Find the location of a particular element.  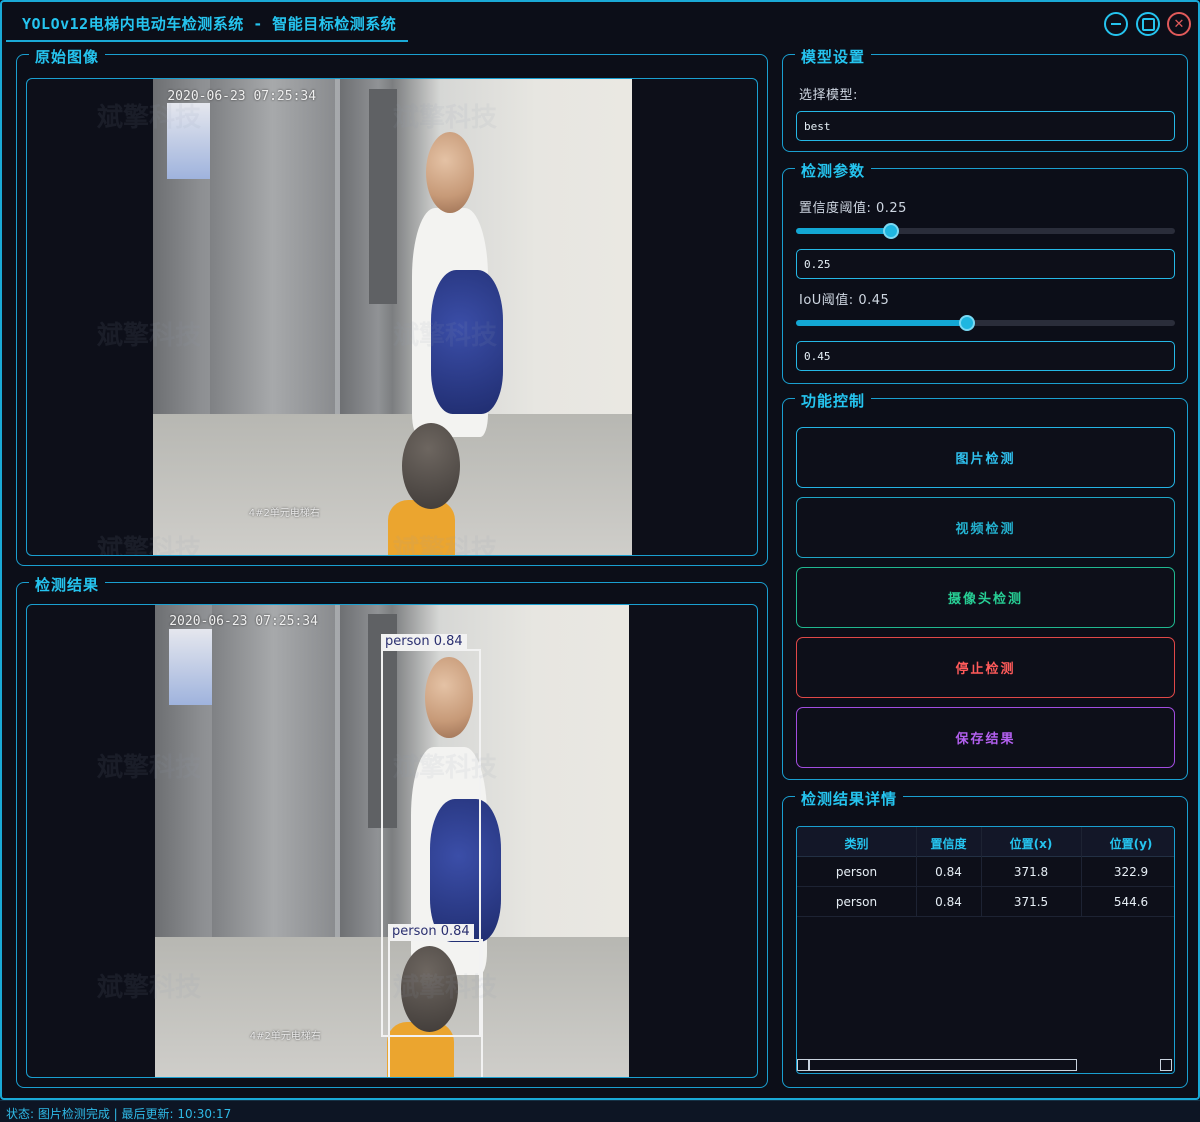

model-select-label: 选择模型: is located at coordinates (828, 95).